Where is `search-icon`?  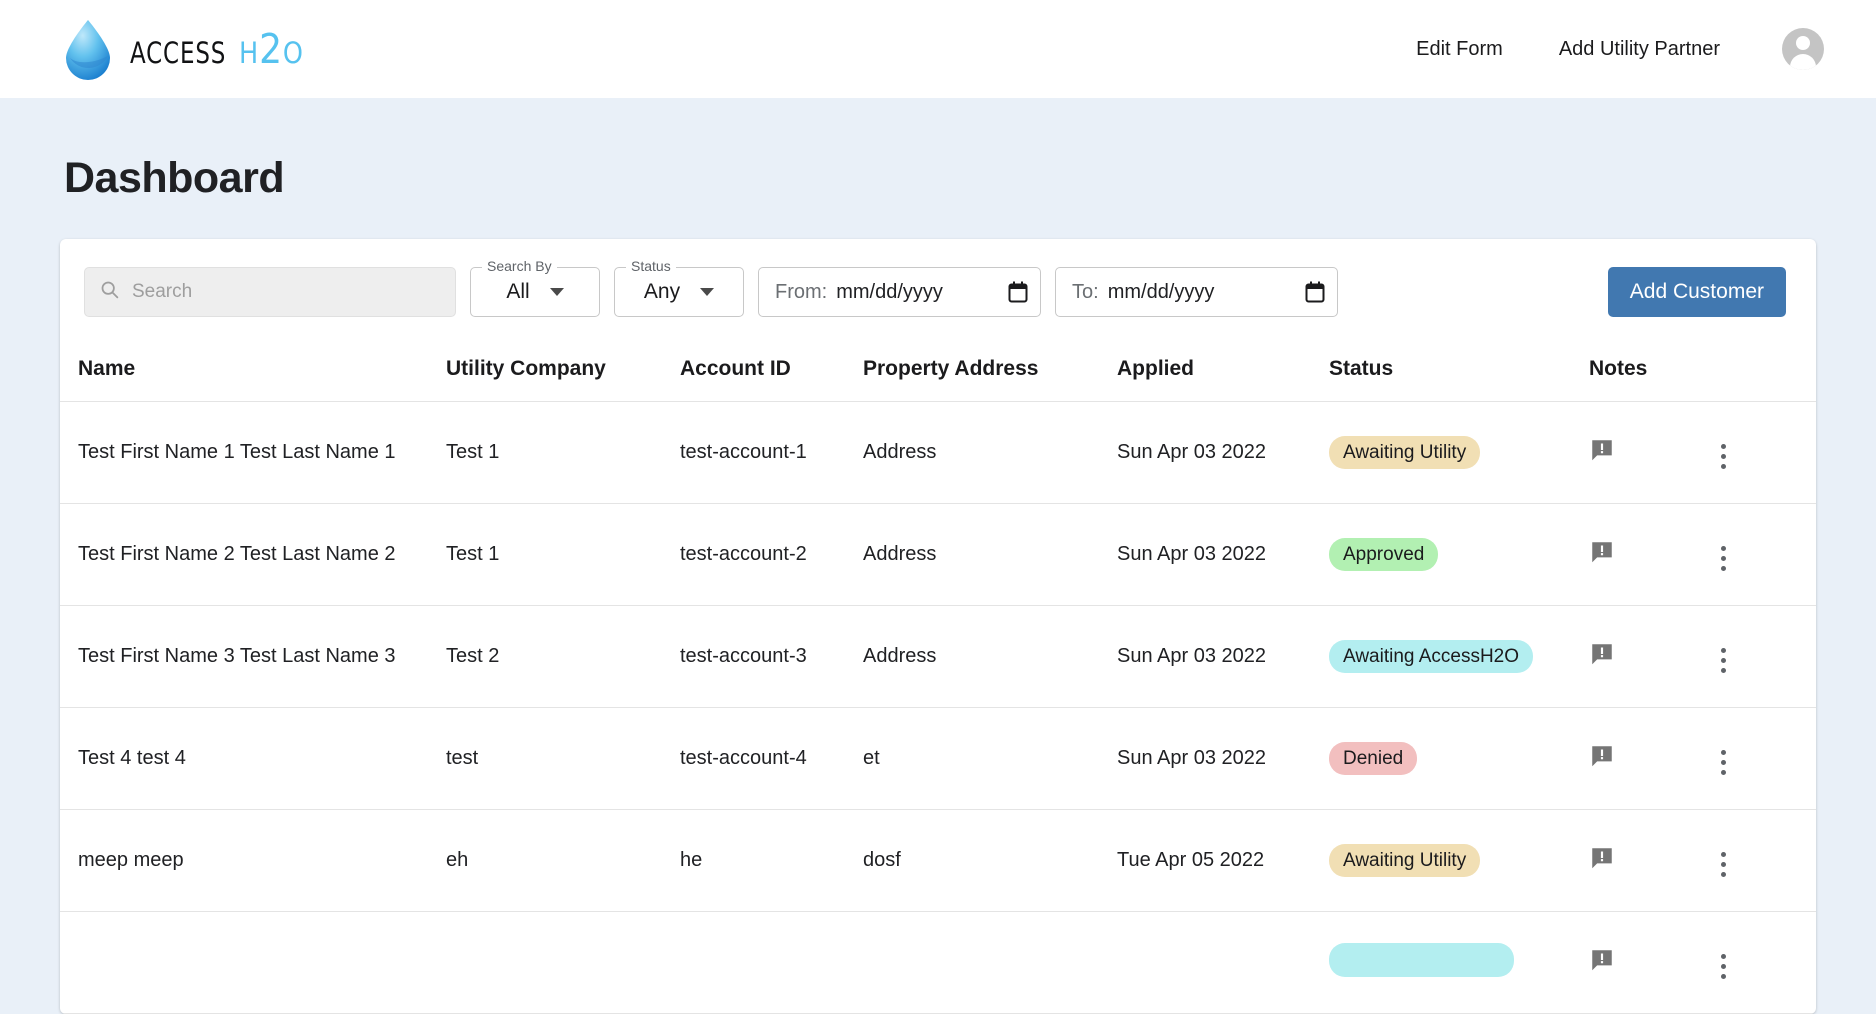 search-icon is located at coordinates (109, 292).